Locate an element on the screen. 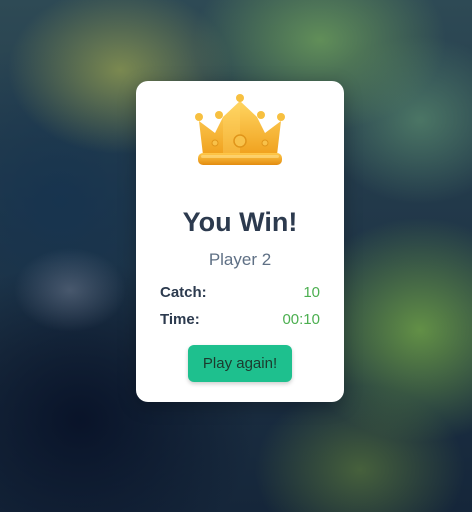  stat-row-time: Time: 00:10 is located at coordinates (240, 321).